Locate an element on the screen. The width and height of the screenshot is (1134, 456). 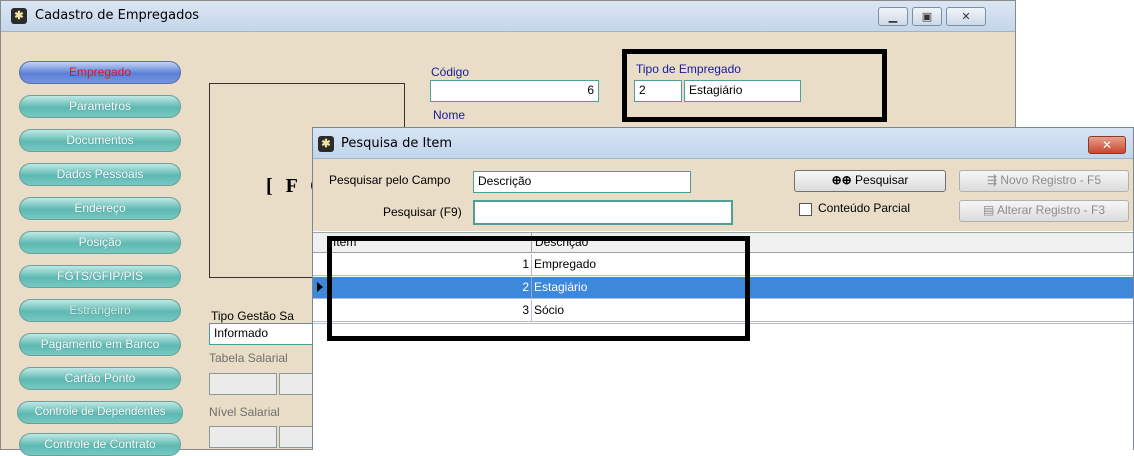
dialog-title: Pesquisa de Item is located at coordinates (397, 143).